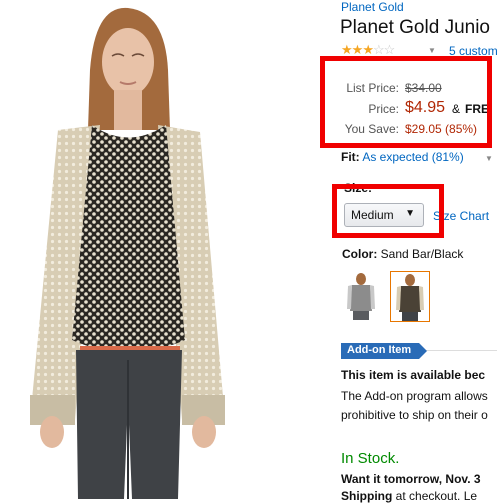 The width and height of the screenshot is (497, 503). What do you see at coordinates (372, 7) in the screenshot?
I see `brand-link: Planet Gold` at bounding box center [372, 7].